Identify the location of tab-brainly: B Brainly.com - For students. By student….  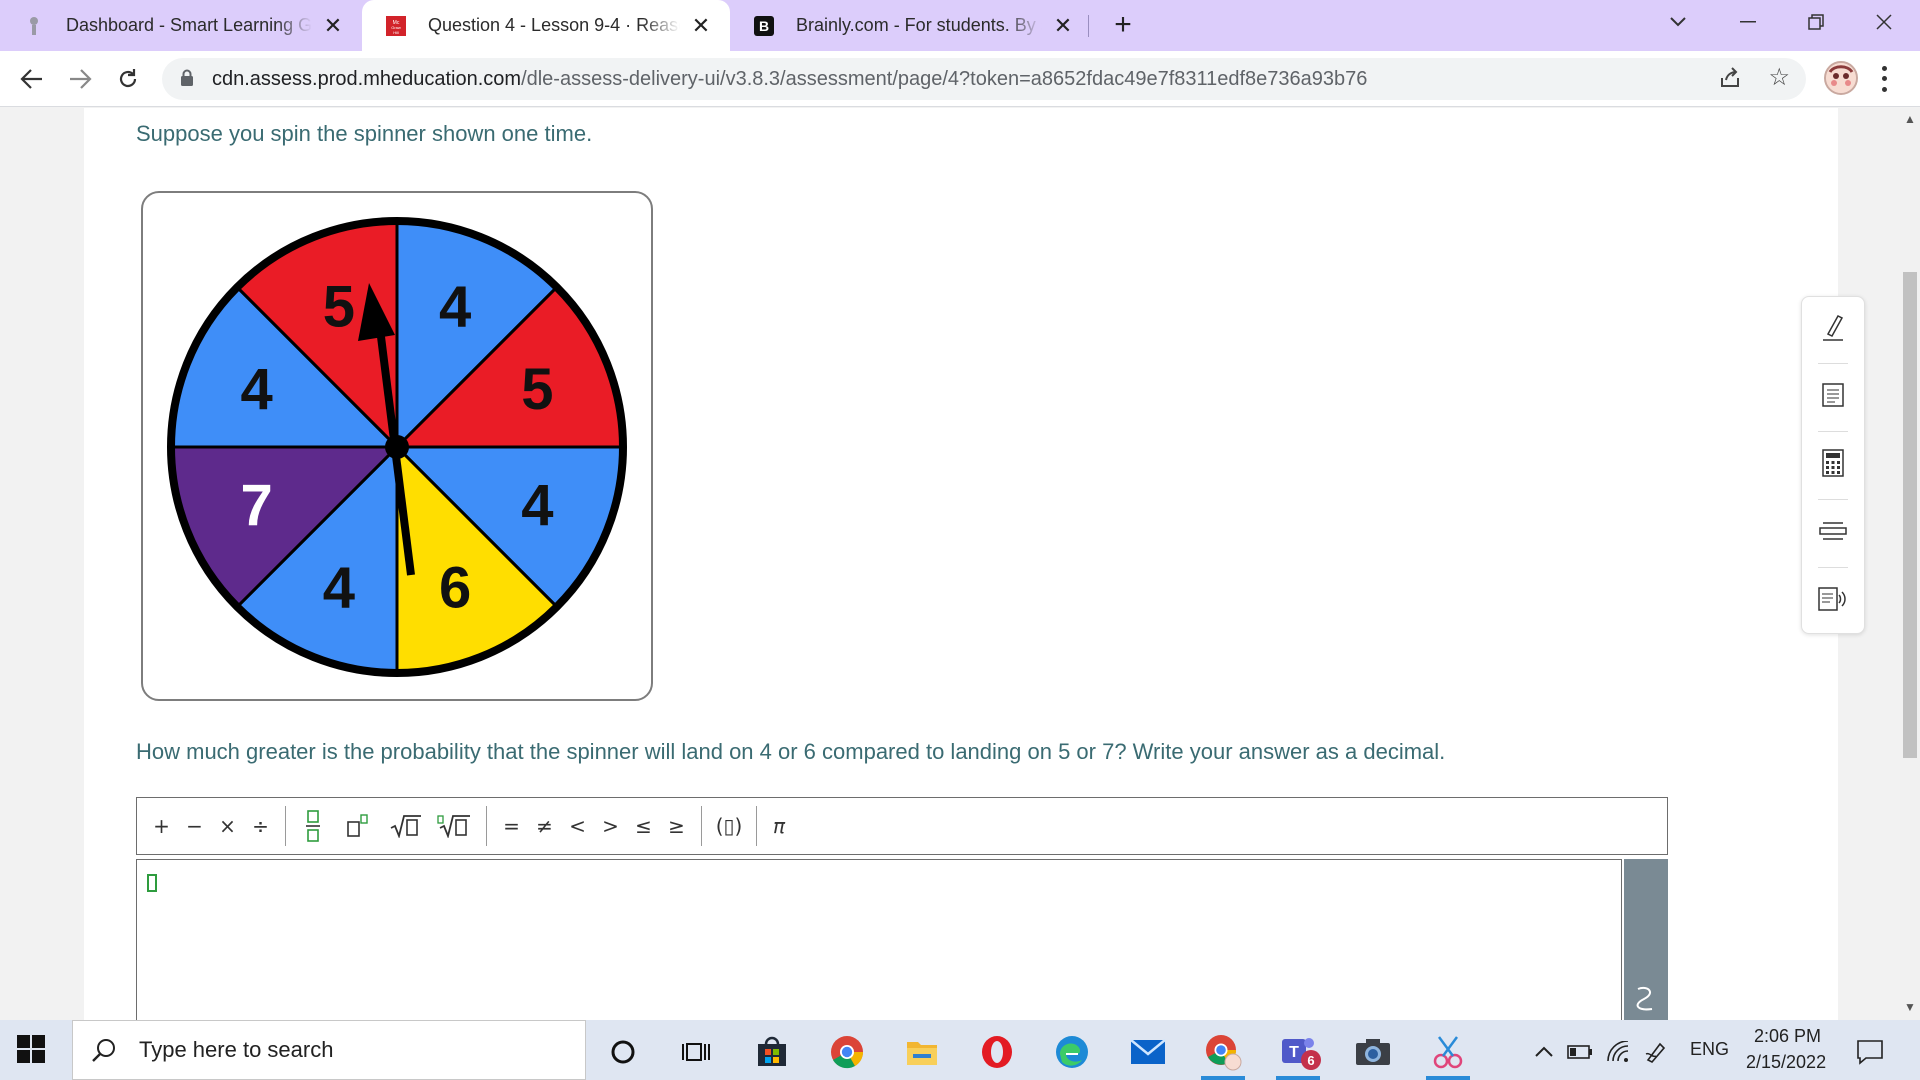
(911, 25).